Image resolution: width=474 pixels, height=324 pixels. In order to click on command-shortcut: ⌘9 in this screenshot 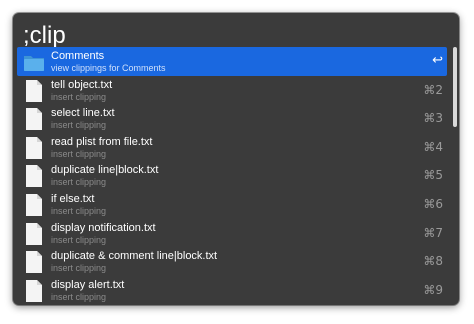, I will do `click(433, 289)`.